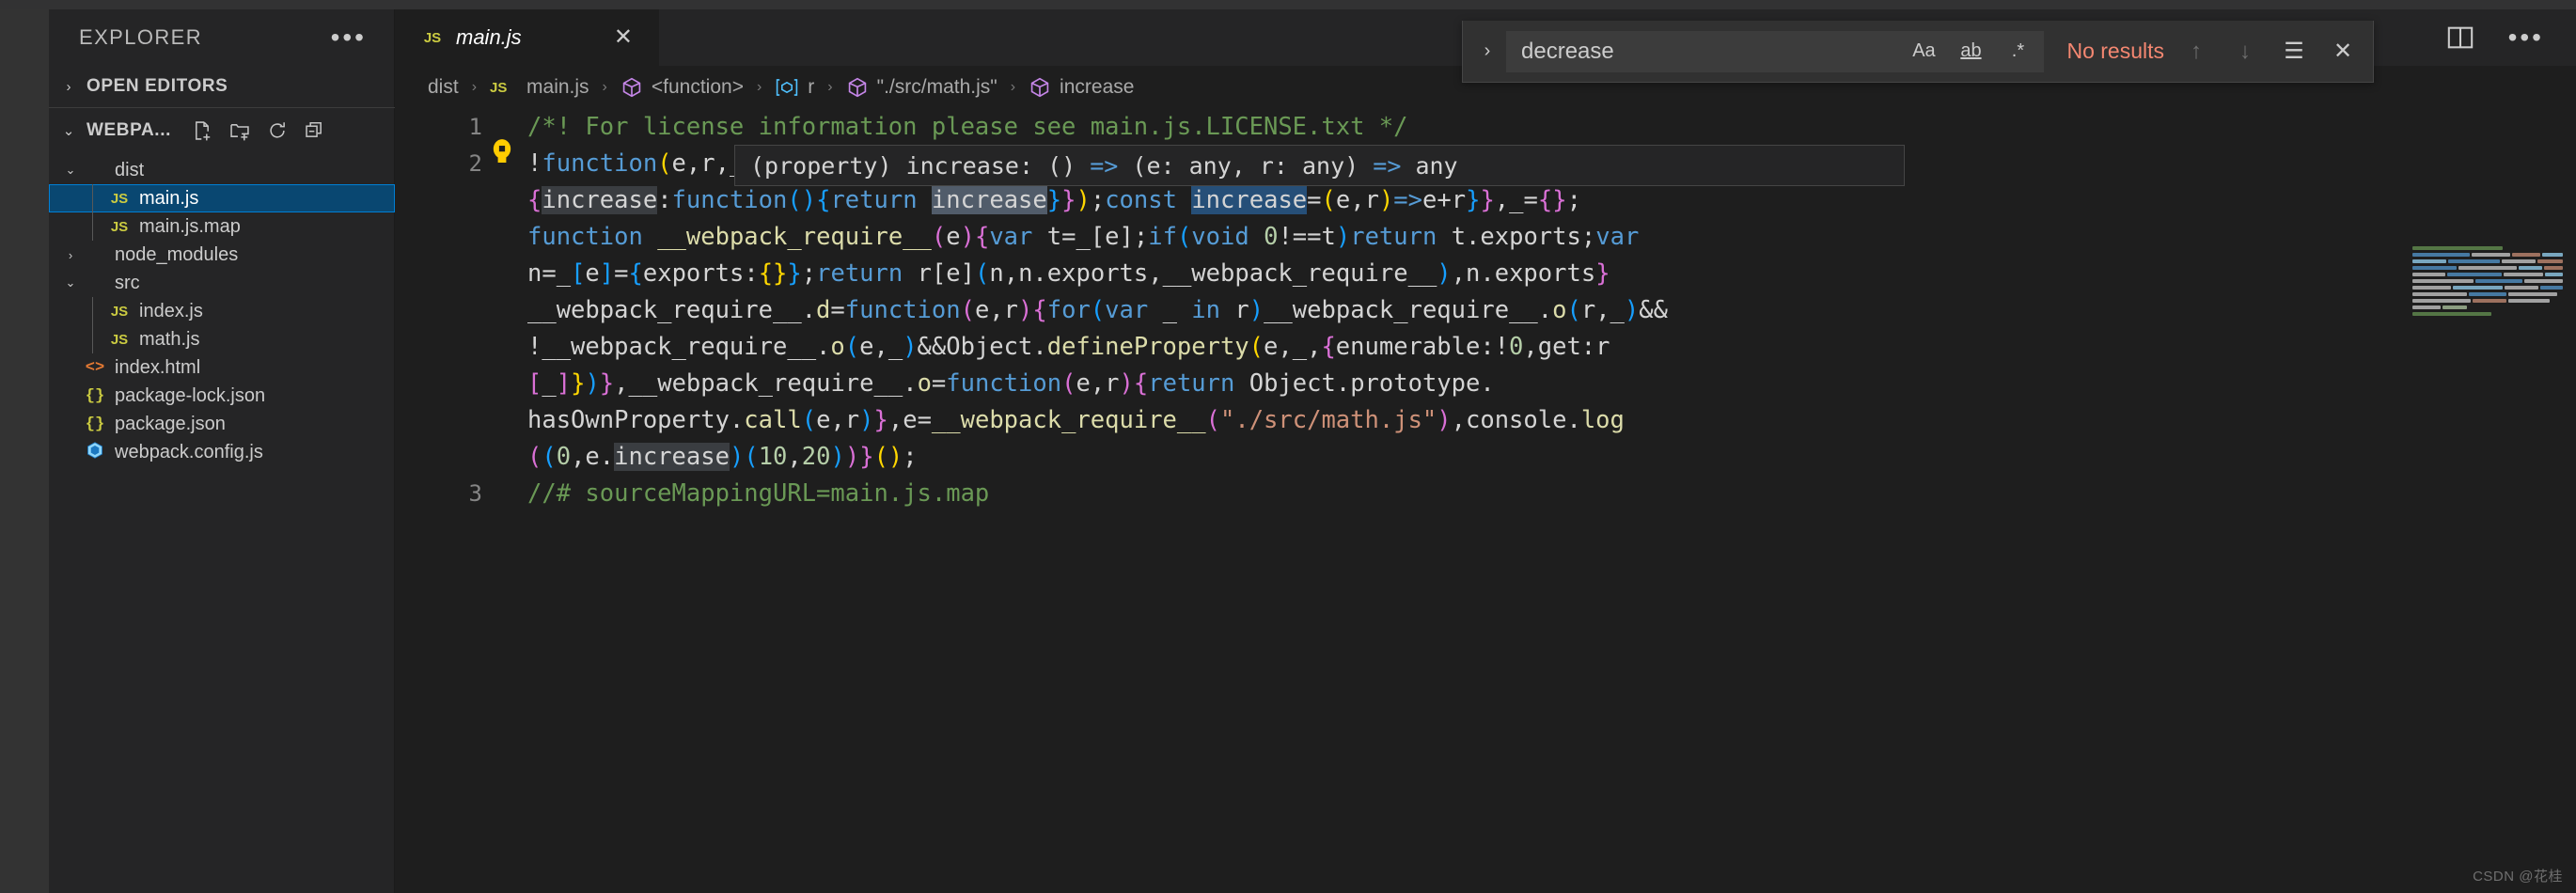 The width and height of the screenshot is (2576, 893). Describe the element at coordinates (69, 130) in the screenshot. I see `chevron-down-icon: ⌄` at that location.